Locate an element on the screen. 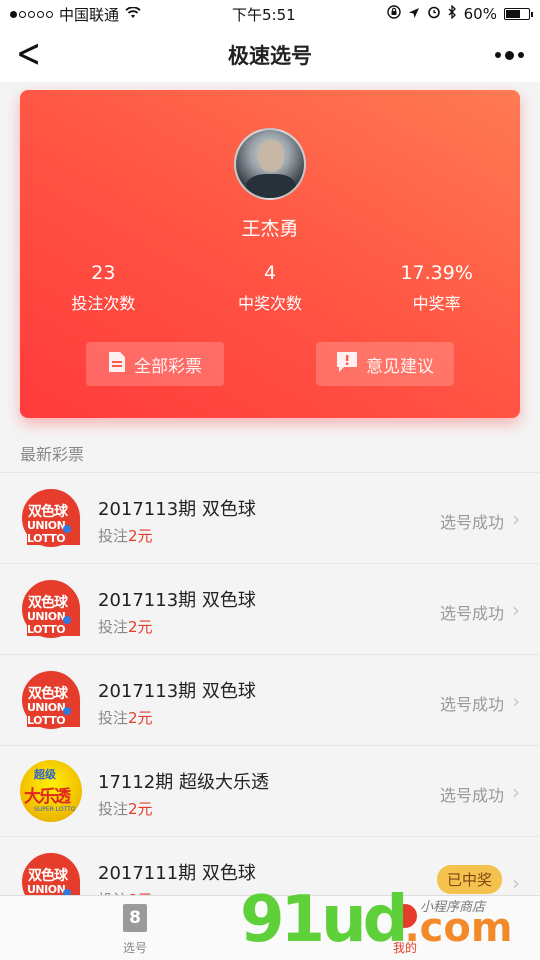  stat-win-count: 4 中奖次数 is located at coordinates (270, 288).